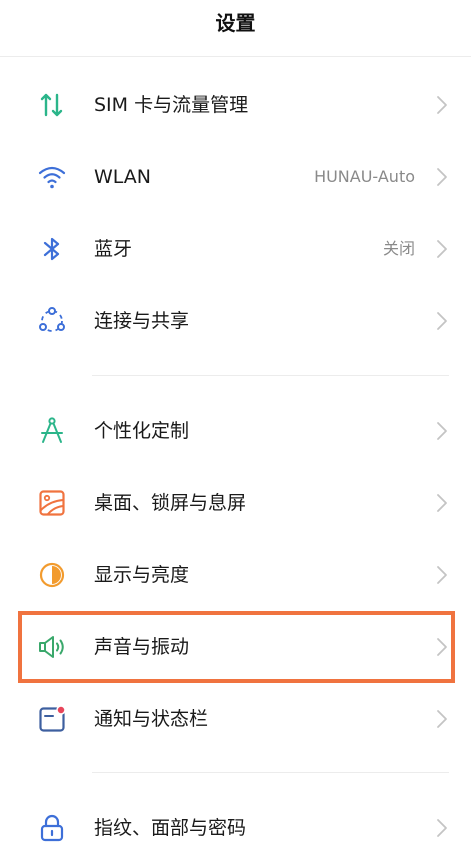 The height and width of the screenshot is (864, 471). I want to click on bluetooth-icon, so click(52, 249).